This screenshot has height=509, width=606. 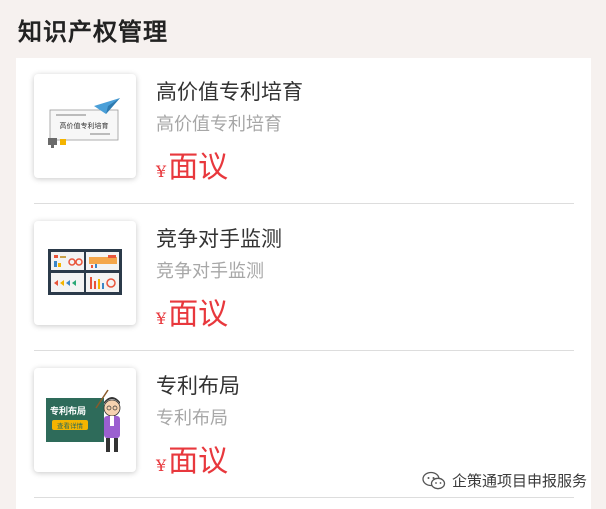 What do you see at coordinates (434, 480) in the screenshot?
I see `wechat-icon` at bounding box center [434, 480].